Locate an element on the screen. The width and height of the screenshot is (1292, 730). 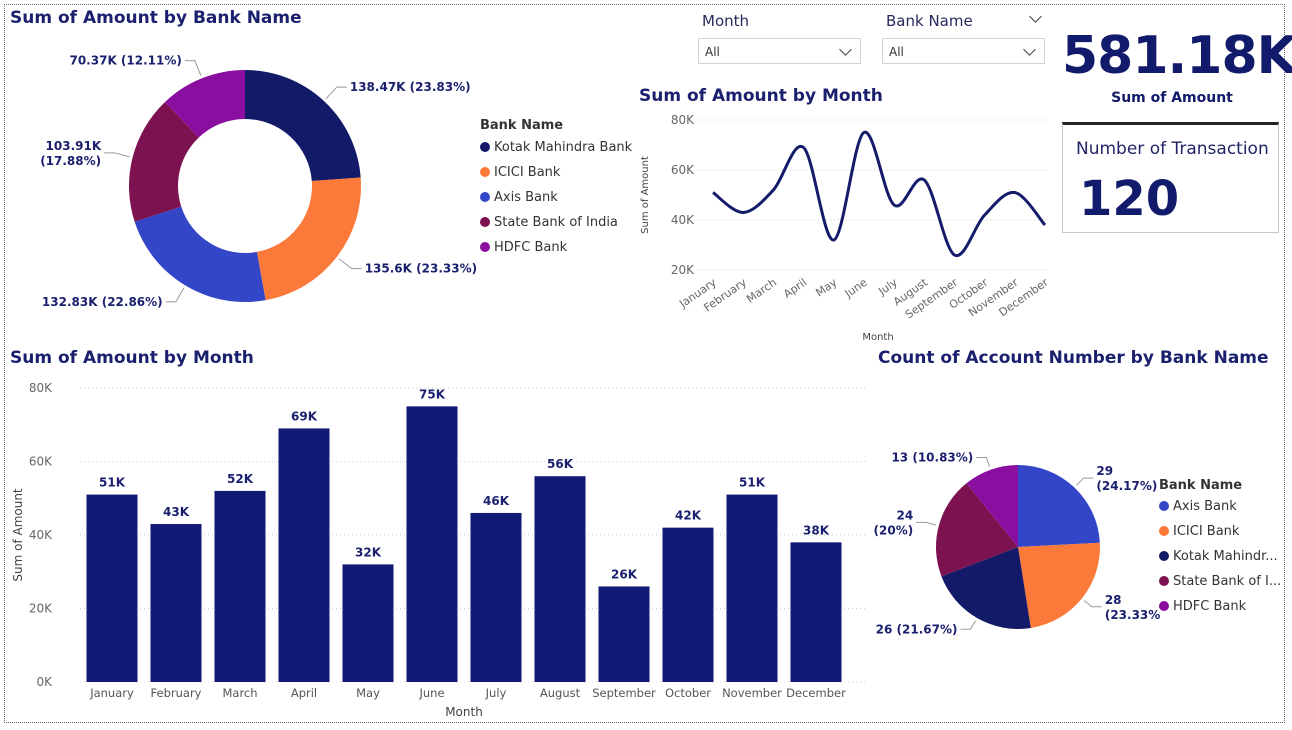
bar-september is located at coordinates (624, 634).